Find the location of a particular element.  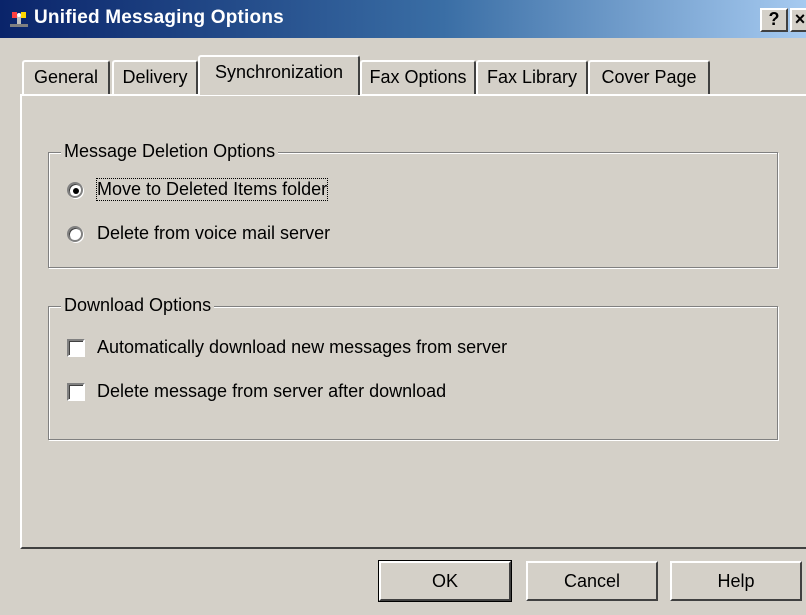

radio-move-to-deleted-items: Move to Deleted Items folder is located at coordinates (217, 191).